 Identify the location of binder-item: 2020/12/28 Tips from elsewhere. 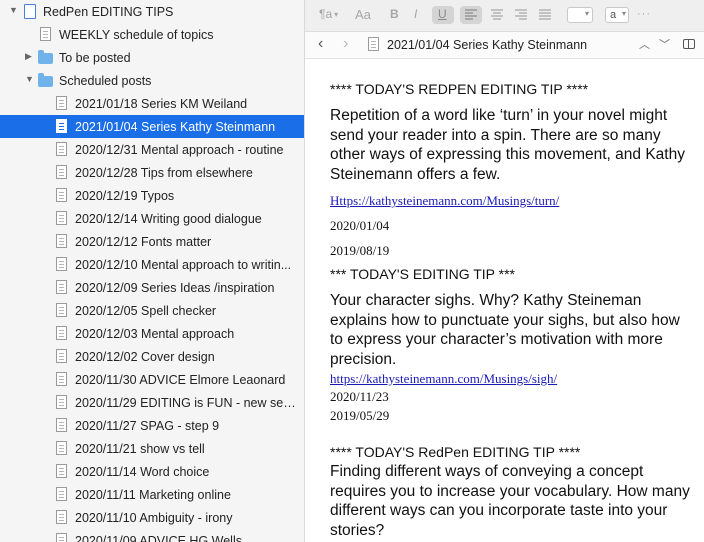
(152, 172).